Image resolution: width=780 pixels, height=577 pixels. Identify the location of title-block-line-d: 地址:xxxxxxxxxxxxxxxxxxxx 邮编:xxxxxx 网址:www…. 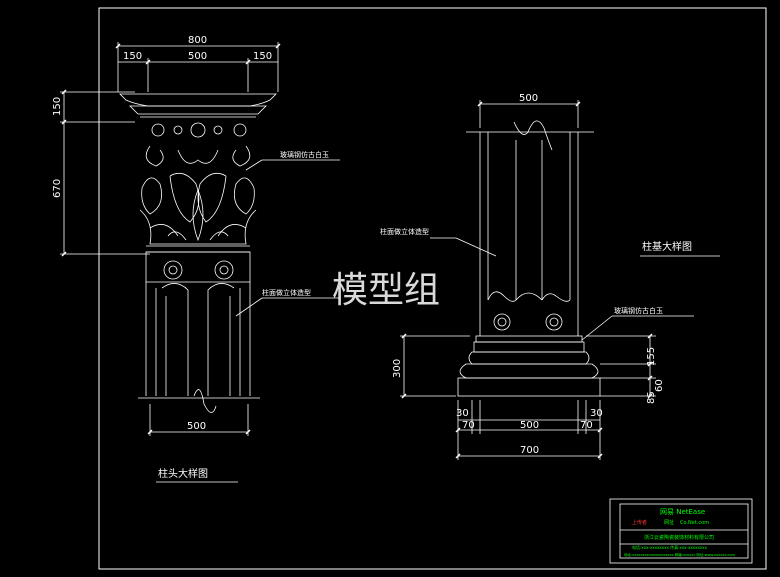
(680, 554).